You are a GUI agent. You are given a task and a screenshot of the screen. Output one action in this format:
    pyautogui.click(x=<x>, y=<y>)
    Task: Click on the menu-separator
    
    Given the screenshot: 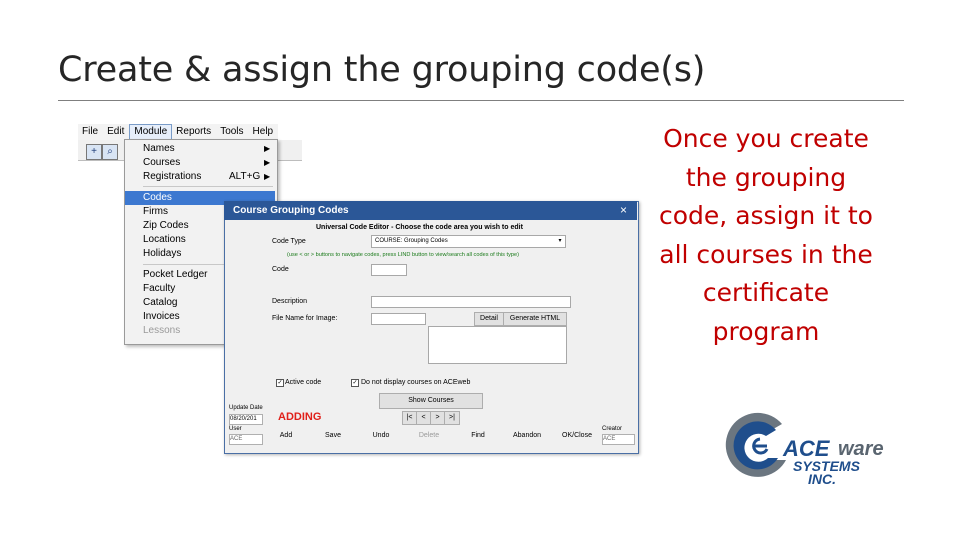 What is the action you would take?
    pyautogui.click(x=208, y=186)
    